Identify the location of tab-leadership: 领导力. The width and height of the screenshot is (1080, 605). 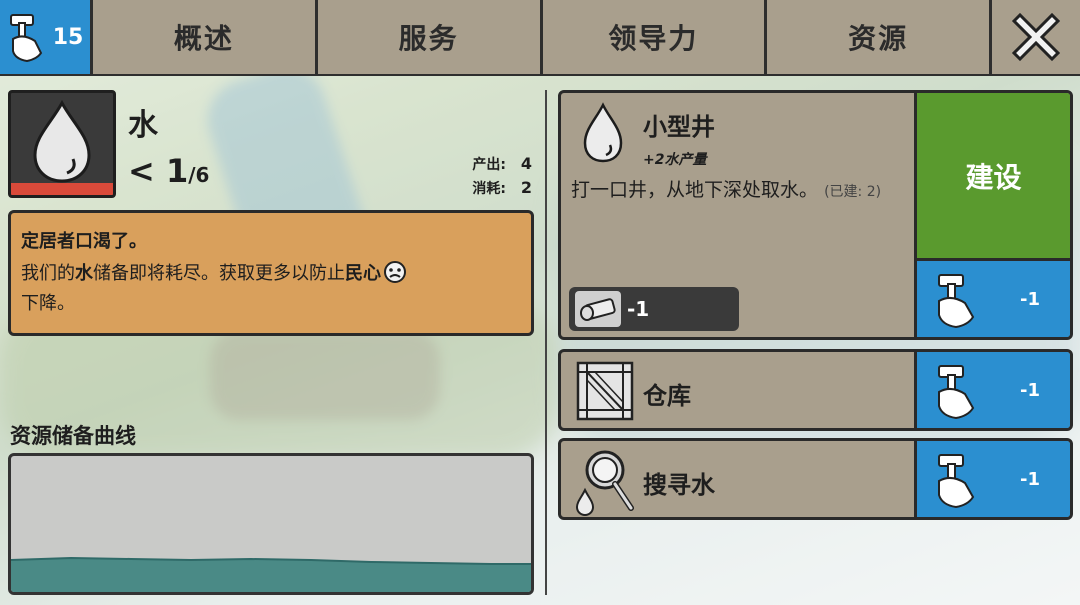
(653, 37).